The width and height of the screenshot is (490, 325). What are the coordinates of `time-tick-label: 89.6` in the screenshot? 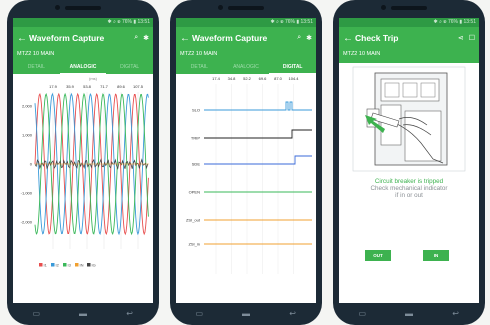 It's located at (121, 86).